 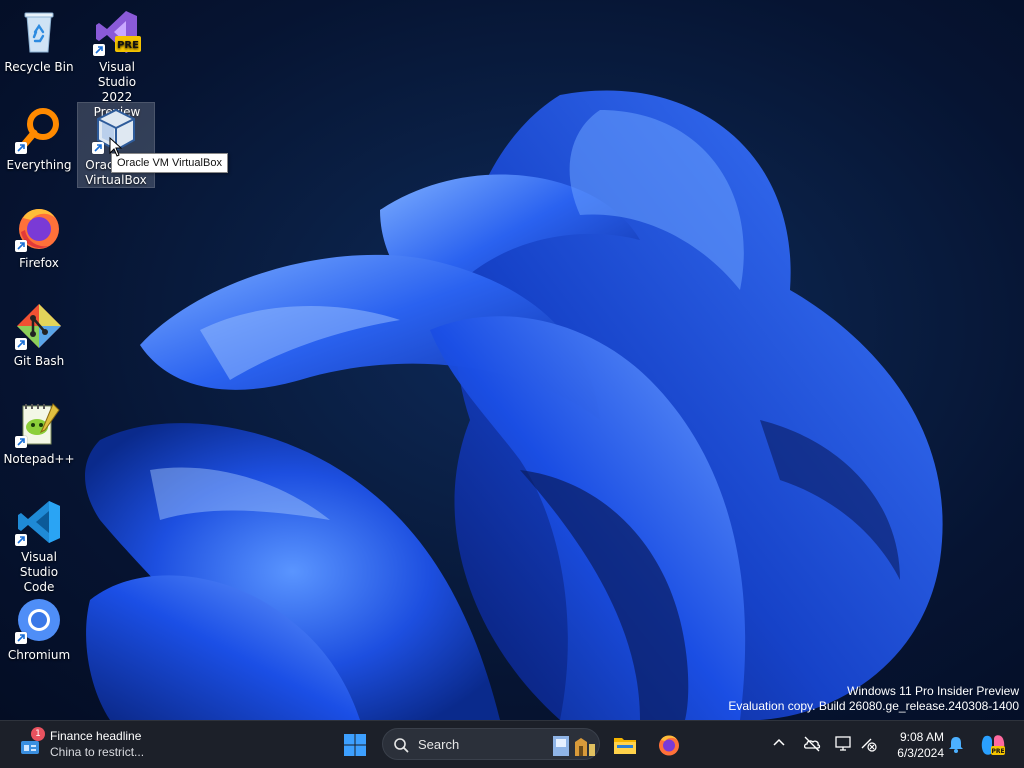 I want to click on desktop-icon-label: Notepad++, so click(x=39, y=459).